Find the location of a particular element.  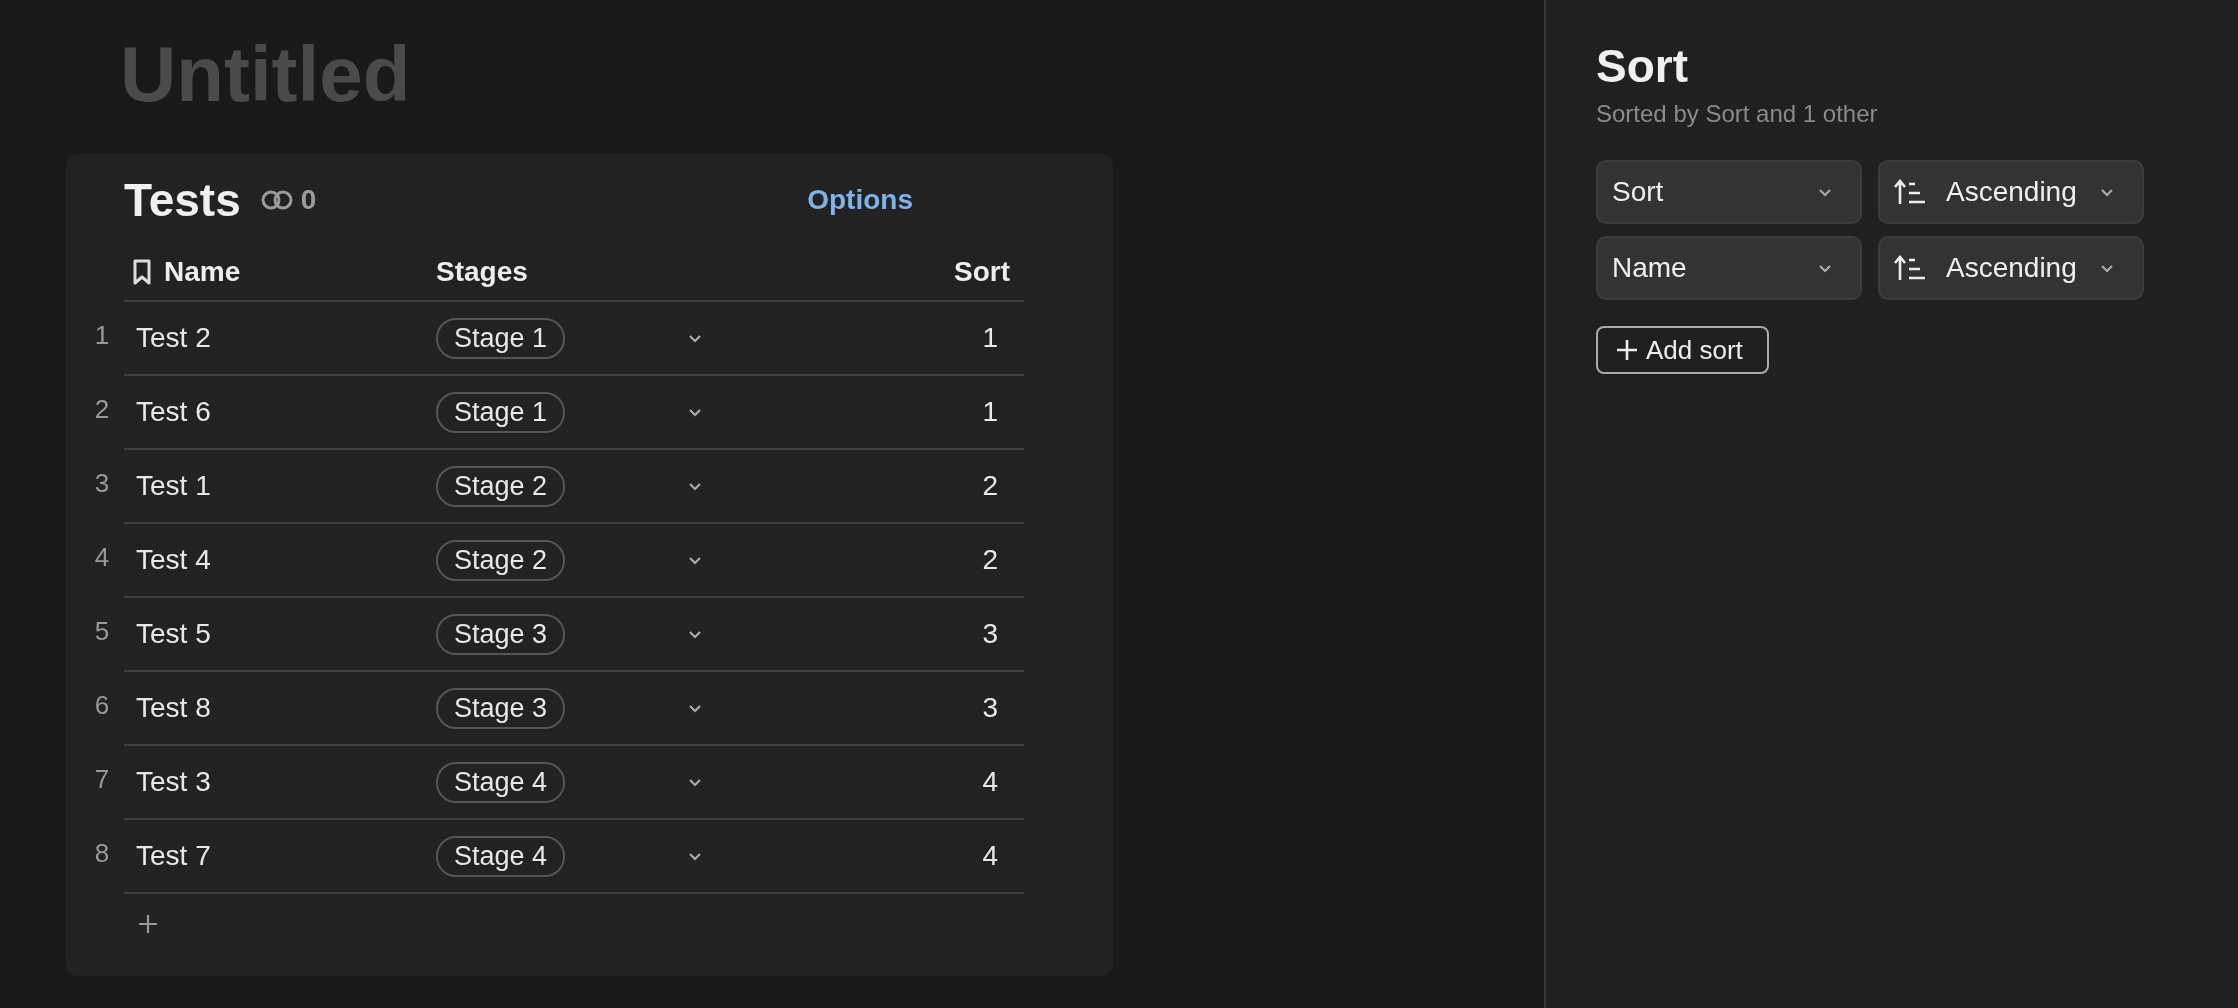

row-number: 1 is located at coordinates (102, 335).